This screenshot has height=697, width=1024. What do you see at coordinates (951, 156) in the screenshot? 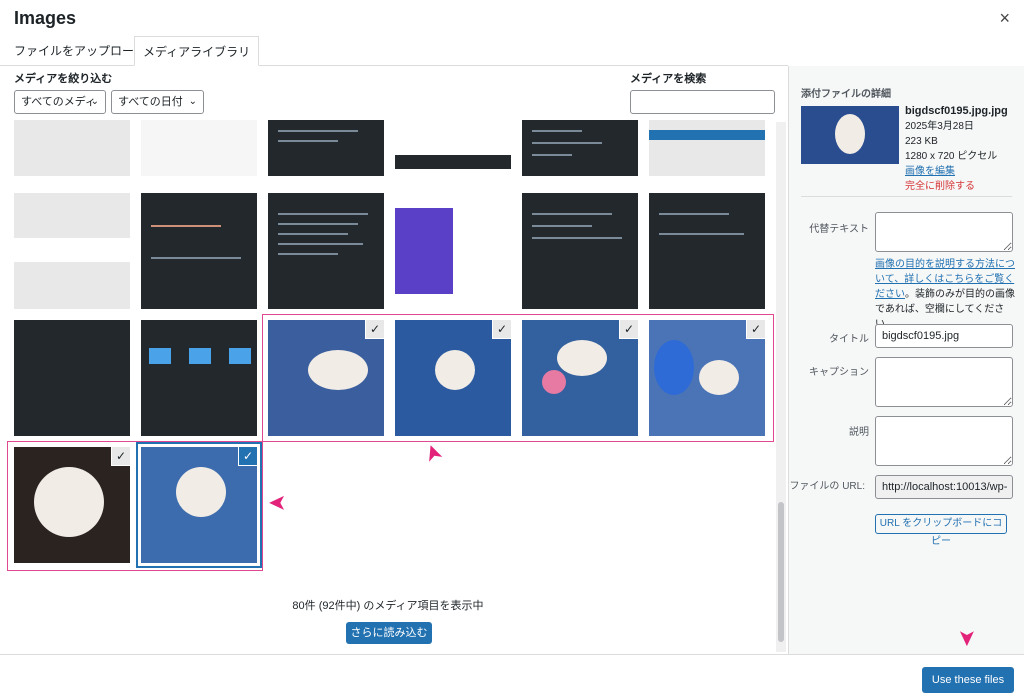
I see `dimensions: 1280 x 720 ピクセル` at bounding box center [951, 156].